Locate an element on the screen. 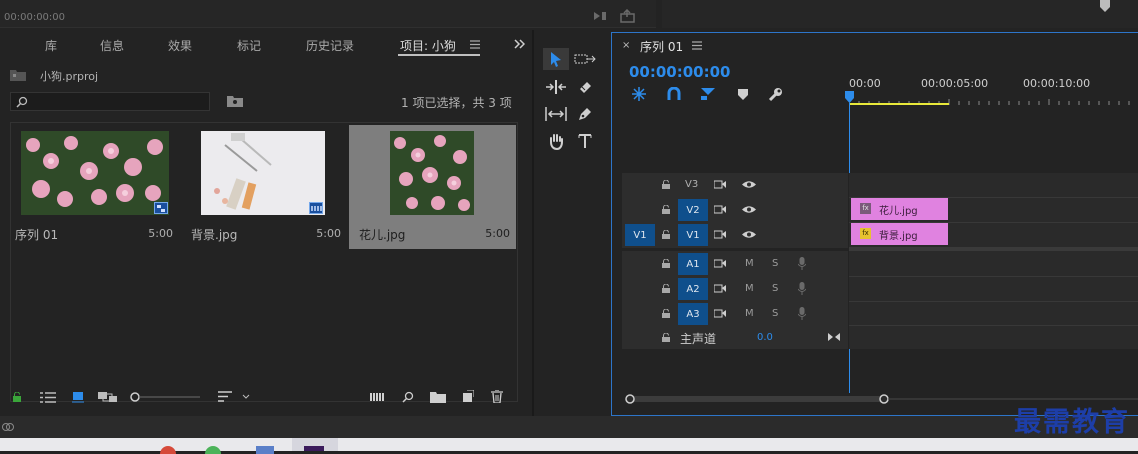 The width and height of the screenshot is (1138, 454). ruler-label: 00:00:10:00 is located at coordinates (1057, 83).